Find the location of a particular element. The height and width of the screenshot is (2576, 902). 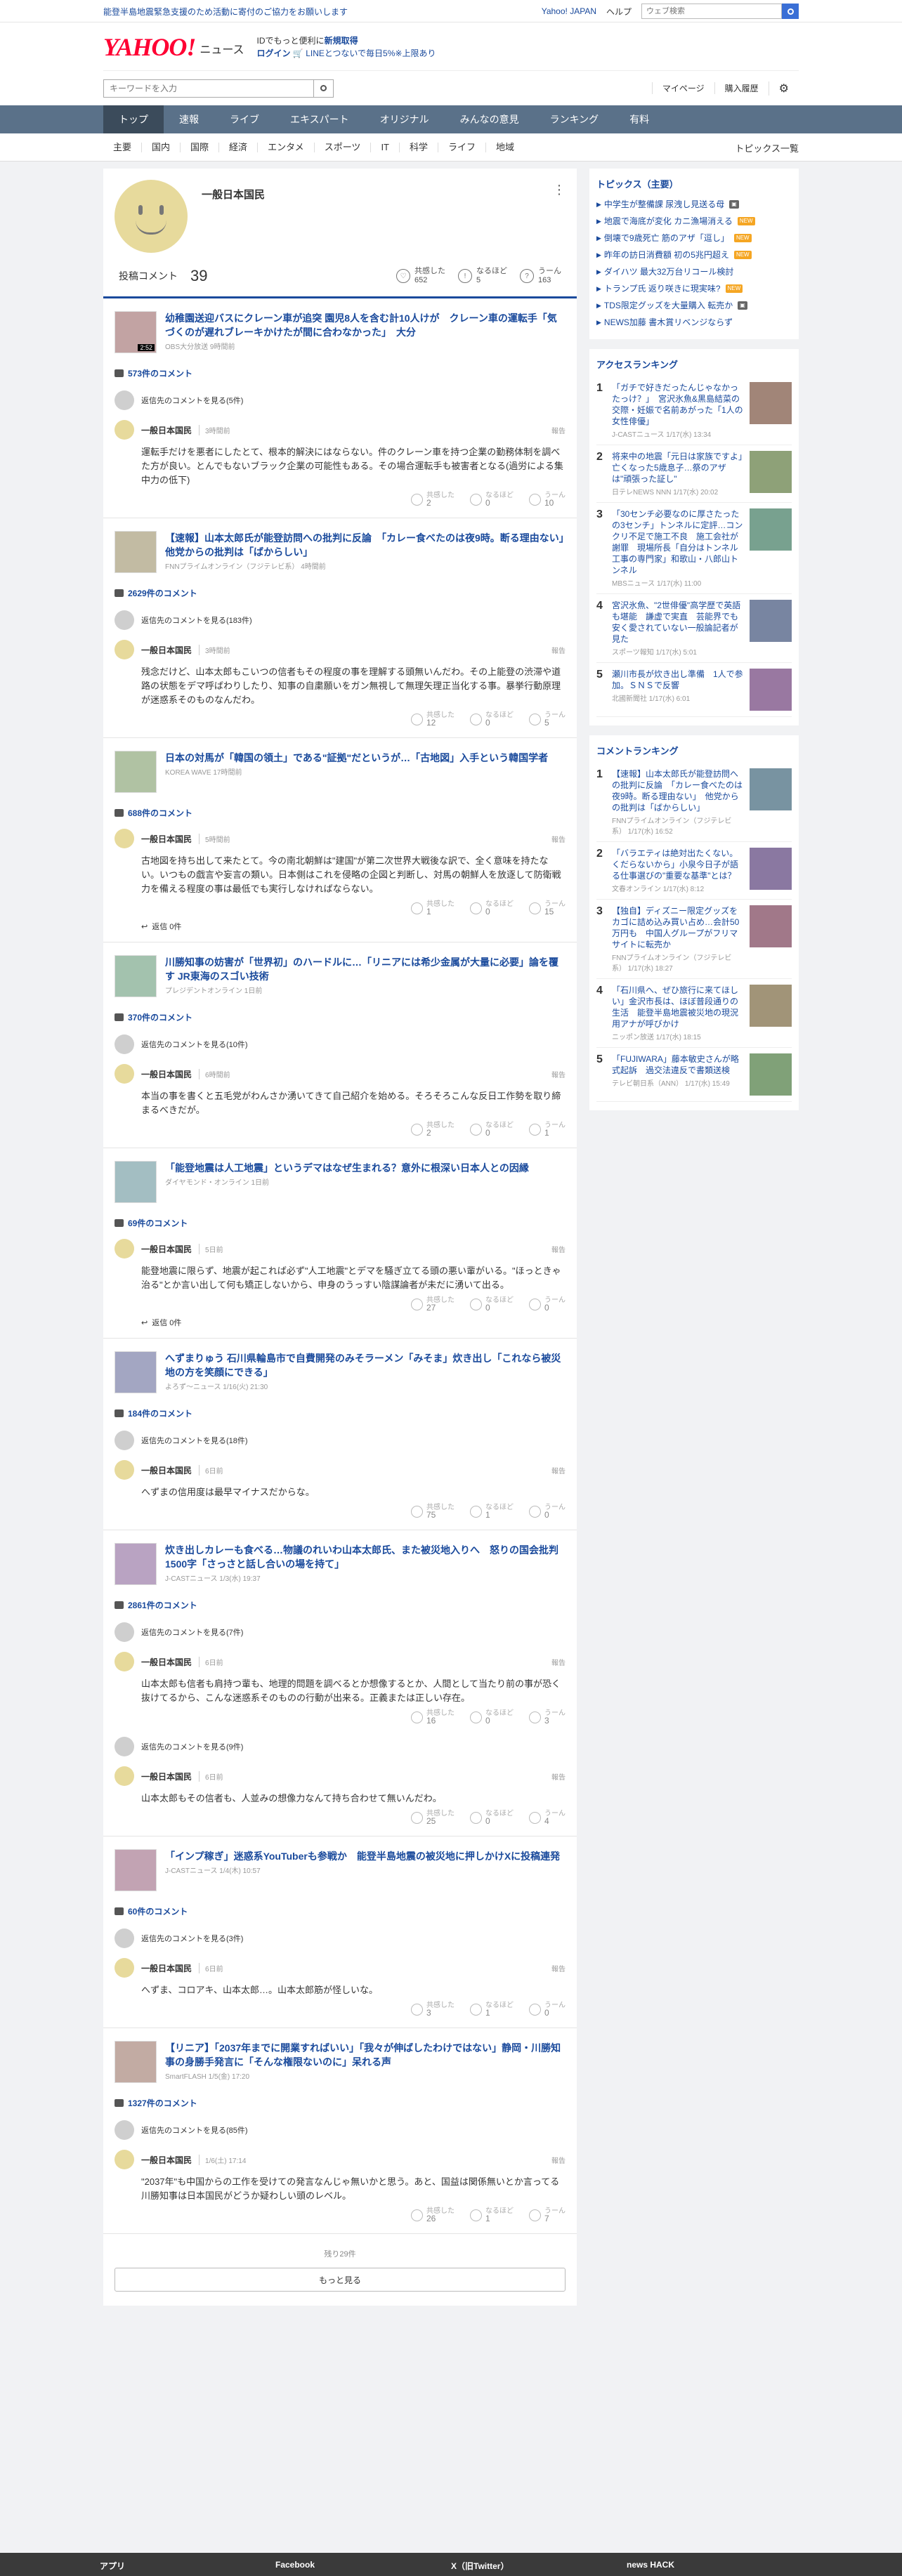

rank-title: 瀬川市長が炊き出し準備 1人で参加。ＳＮＳで反響 is located at coordinates (678, 680).